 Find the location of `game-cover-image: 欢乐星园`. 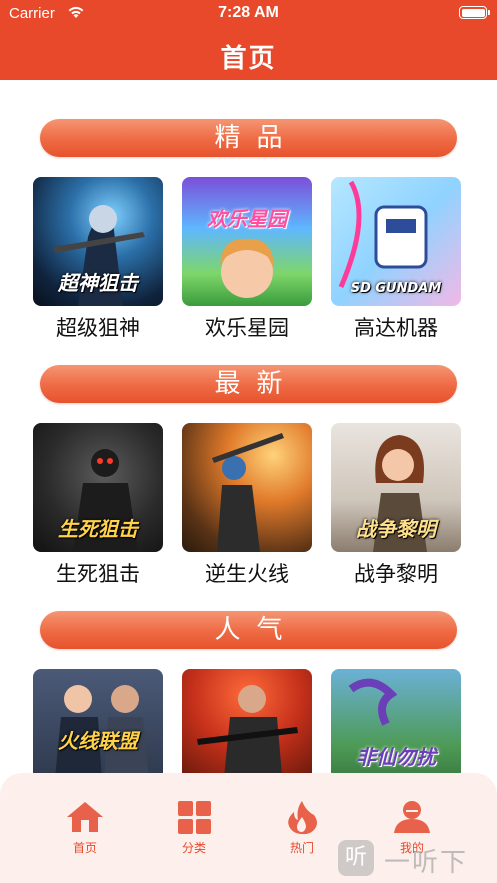

game-cover-image: 欢乐星园 is located at coordinates (247, 241).